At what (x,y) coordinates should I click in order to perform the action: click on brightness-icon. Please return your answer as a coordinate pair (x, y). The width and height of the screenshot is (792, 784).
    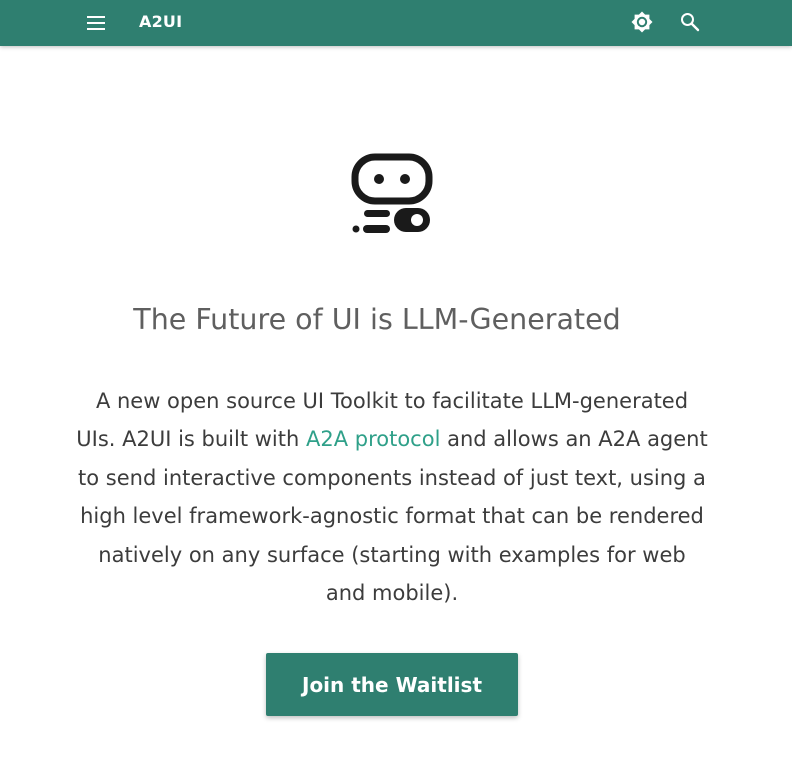
    Looking at the image, I should click on (642, 22).